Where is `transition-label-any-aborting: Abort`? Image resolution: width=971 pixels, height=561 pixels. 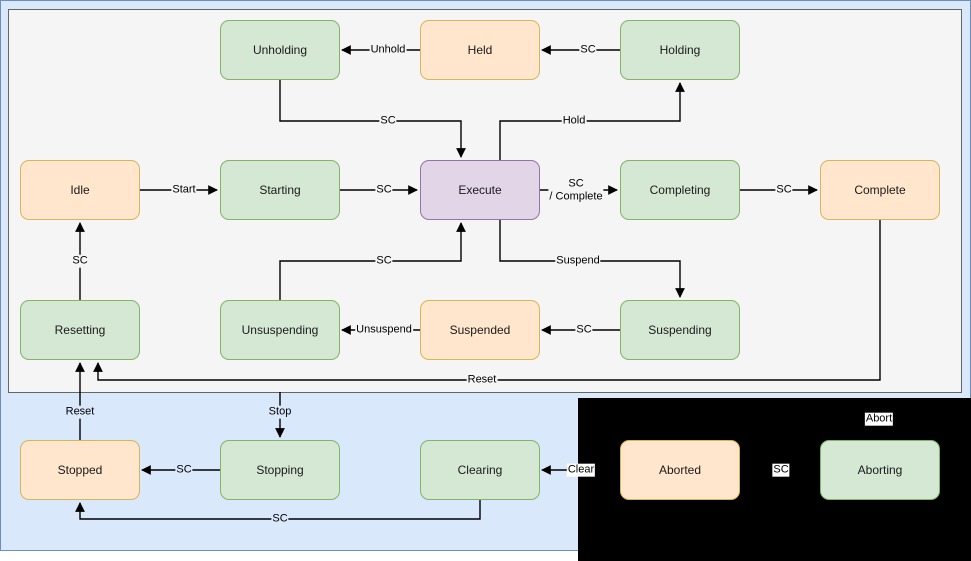 transition-label-any-aborting: Abort is located at coordinates (879, 419).